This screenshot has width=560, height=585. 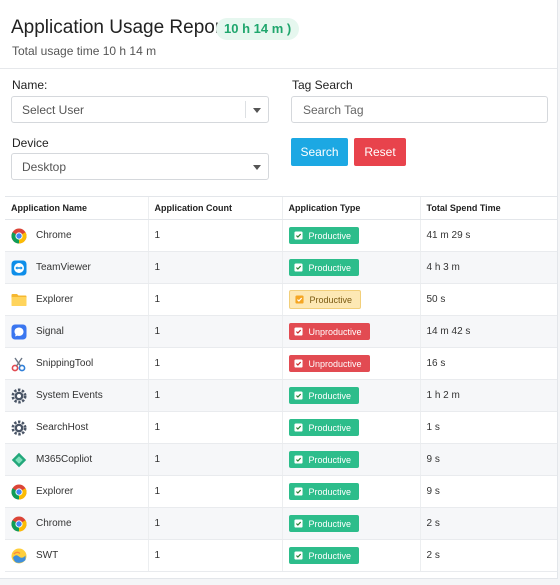 I want to click on total-time-badge: 10 h 14 m ), so click(x=258, y=29).